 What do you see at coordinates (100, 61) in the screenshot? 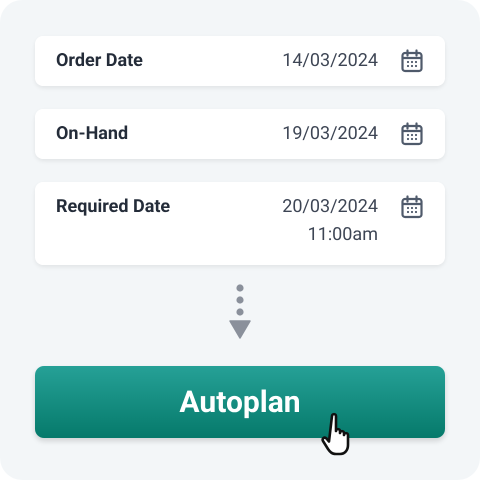
I see `field-label: Order Date` at bounding box center [100, 61].